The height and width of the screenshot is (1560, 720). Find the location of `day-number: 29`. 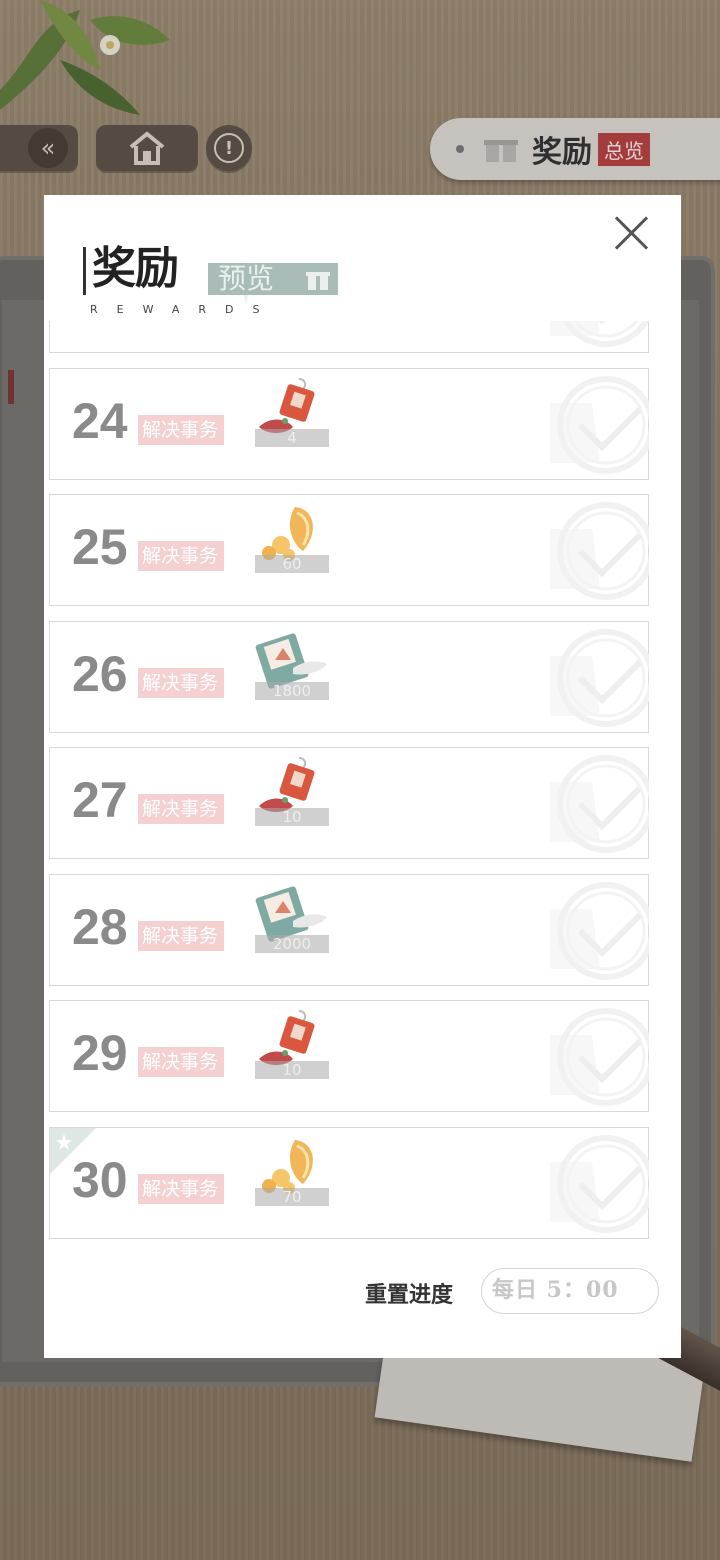

day-number: 29 is located at coordinates (100, 1053).